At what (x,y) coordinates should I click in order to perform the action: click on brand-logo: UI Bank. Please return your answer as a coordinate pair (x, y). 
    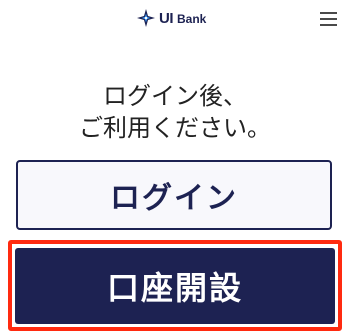
    Looking at the image, I should click on (171, 18).